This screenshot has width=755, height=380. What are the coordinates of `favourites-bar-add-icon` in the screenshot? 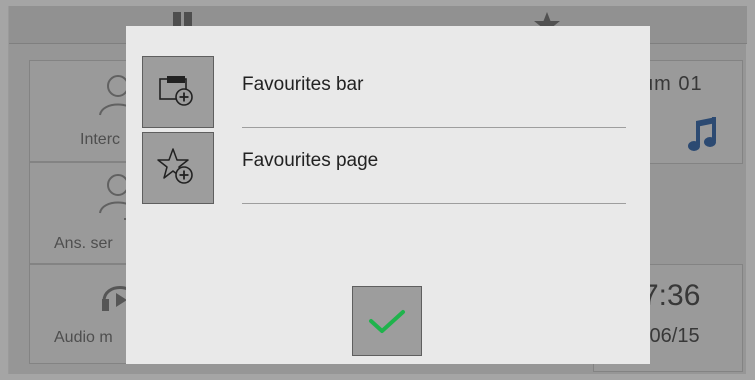 It's located at (176, 91).